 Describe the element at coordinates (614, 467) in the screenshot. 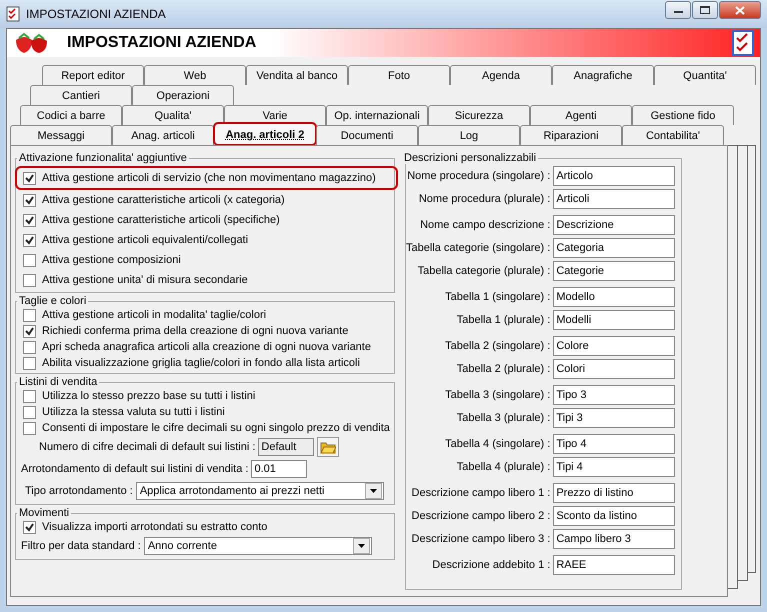

I see `input-field: Tipi 4` at that location.